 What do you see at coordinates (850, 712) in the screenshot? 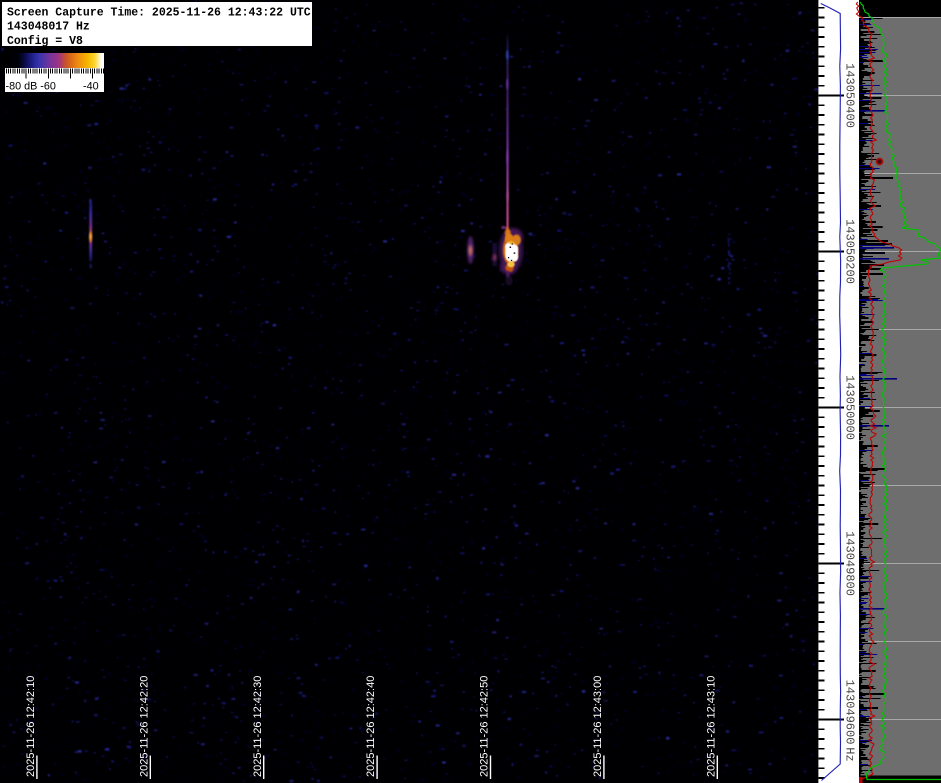
I see `svg-text: 143049600` at bounding box center [850, 712].